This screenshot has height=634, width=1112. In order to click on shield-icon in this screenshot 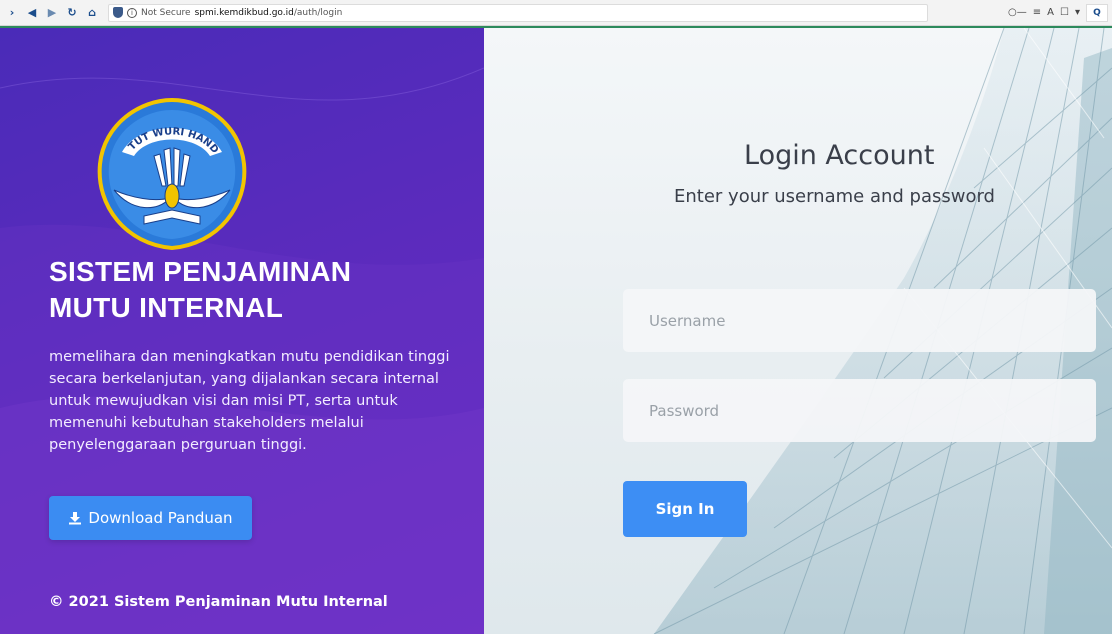, I will do `click(118, 12)`.